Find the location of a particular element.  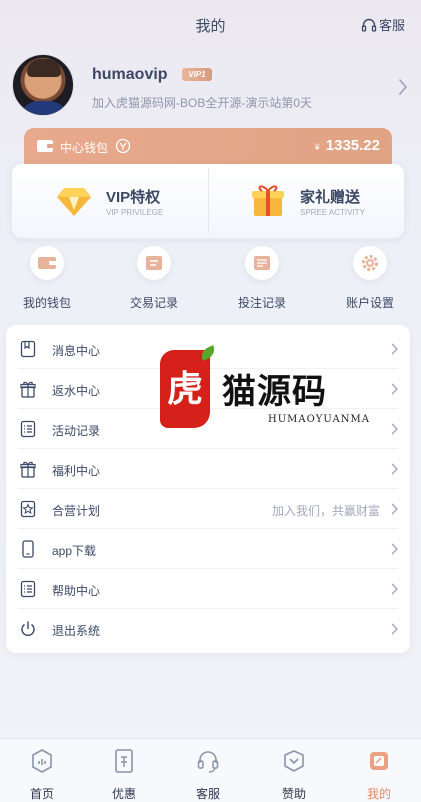

tab-mine: 我的 is located at coordinates (379, 770).